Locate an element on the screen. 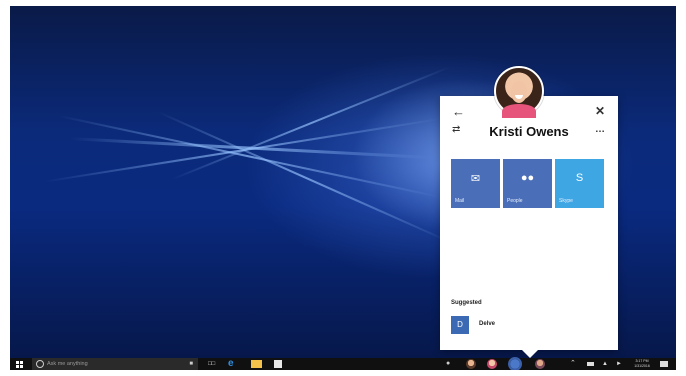 The image size is (686, 376). tile-label: People is located at coordinates (515, 201).